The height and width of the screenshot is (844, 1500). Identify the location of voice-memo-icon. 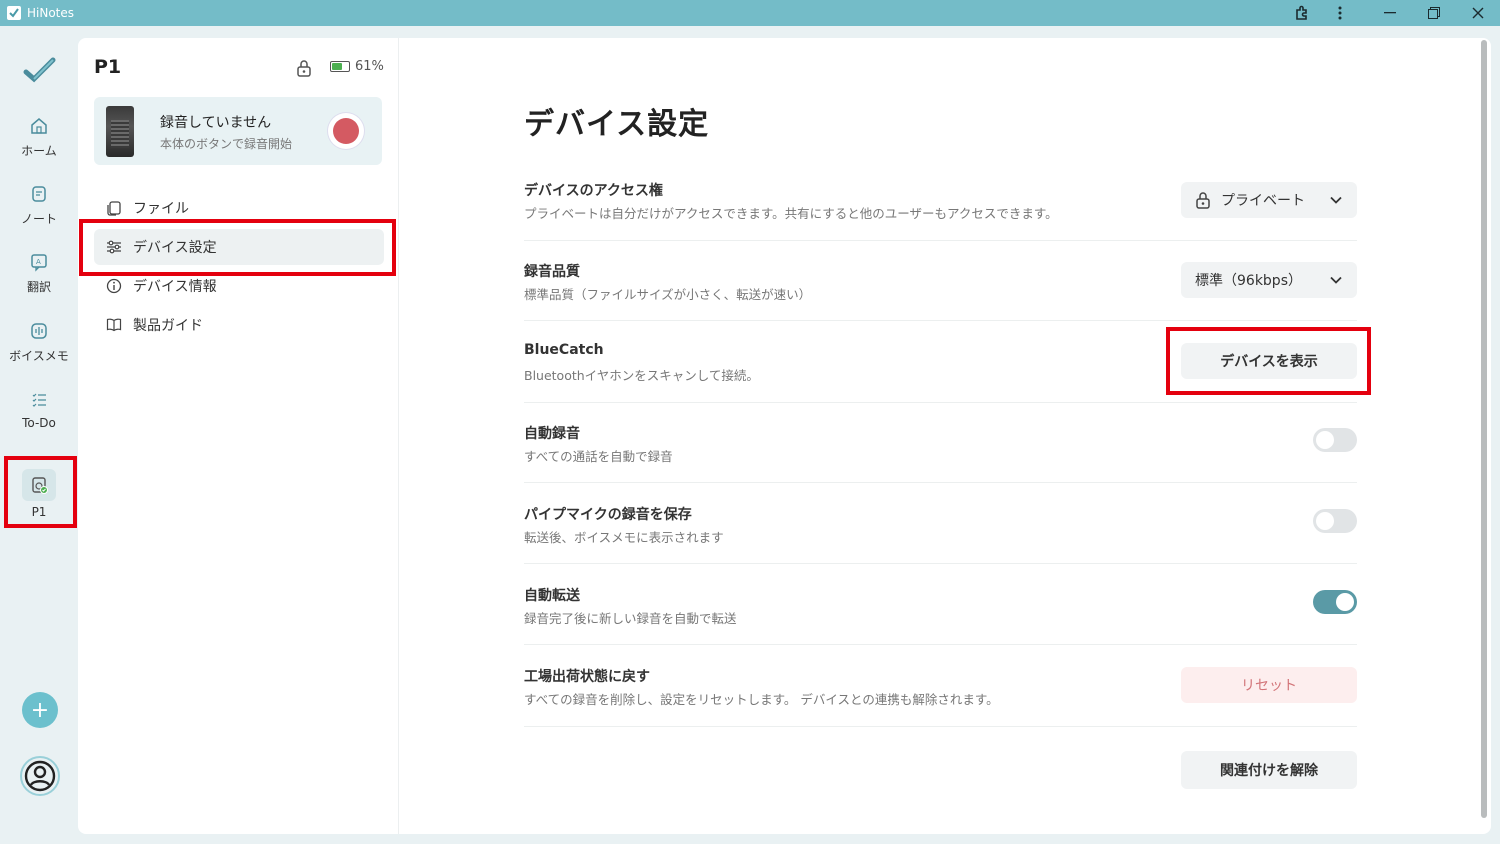
(39, 331).